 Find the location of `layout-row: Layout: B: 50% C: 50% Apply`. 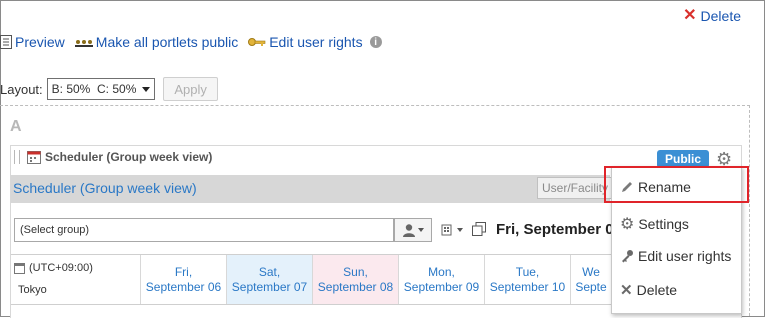

layout-row: Layout: B: 50% C: 50% Apply is located at coordinates (109, 89).